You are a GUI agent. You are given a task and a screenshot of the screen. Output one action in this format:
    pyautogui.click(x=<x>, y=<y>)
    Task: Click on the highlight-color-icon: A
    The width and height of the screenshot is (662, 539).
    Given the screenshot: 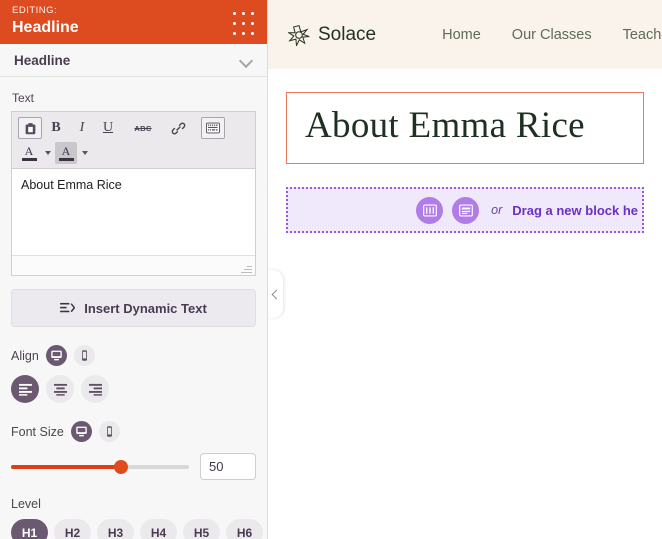 What is the action you would take?
    pyautogui.click(x=66, y=153)
    